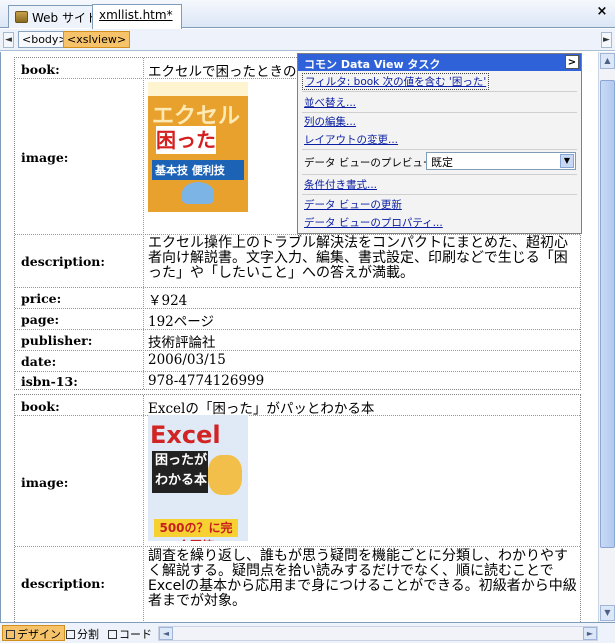 This screenshot has height=643, width=615. Describe the element at coordinates (49, 381) in the screenshot. I see `field-label-isbn: isbn-13:` at that location.